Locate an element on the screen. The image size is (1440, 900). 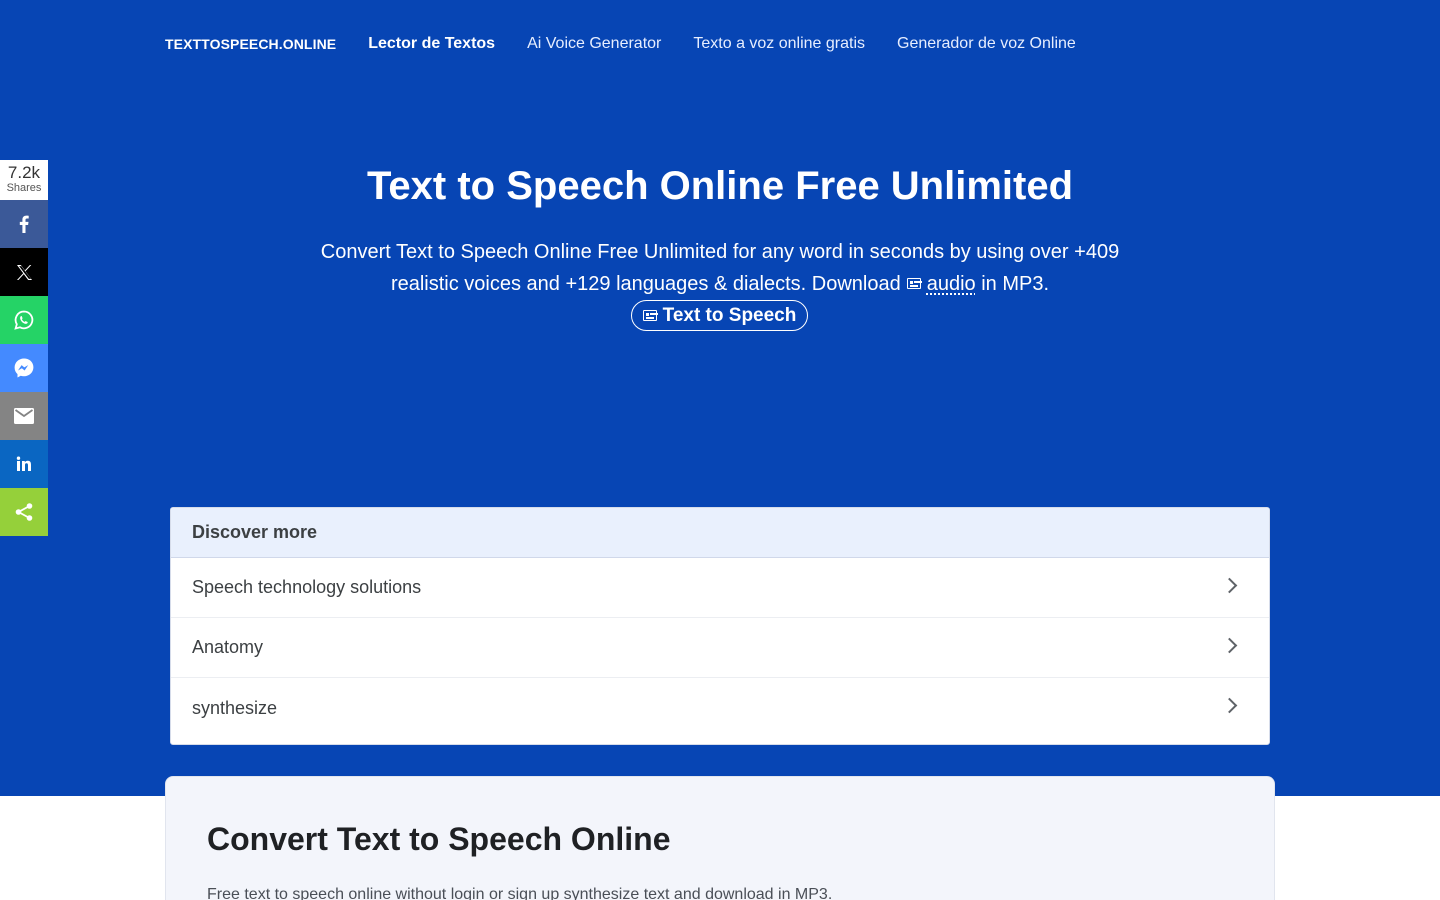
discover-item-anatomy: Anatomy is located at coordinates (720, 648).